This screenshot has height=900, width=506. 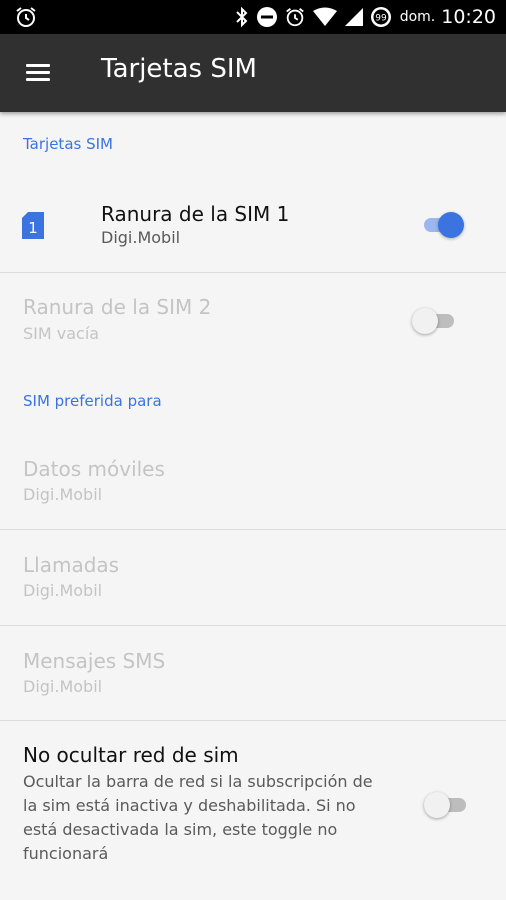 I want to click on sim-slot-1-title: Ranura de la SIM 1, so click(x=195, y=214).